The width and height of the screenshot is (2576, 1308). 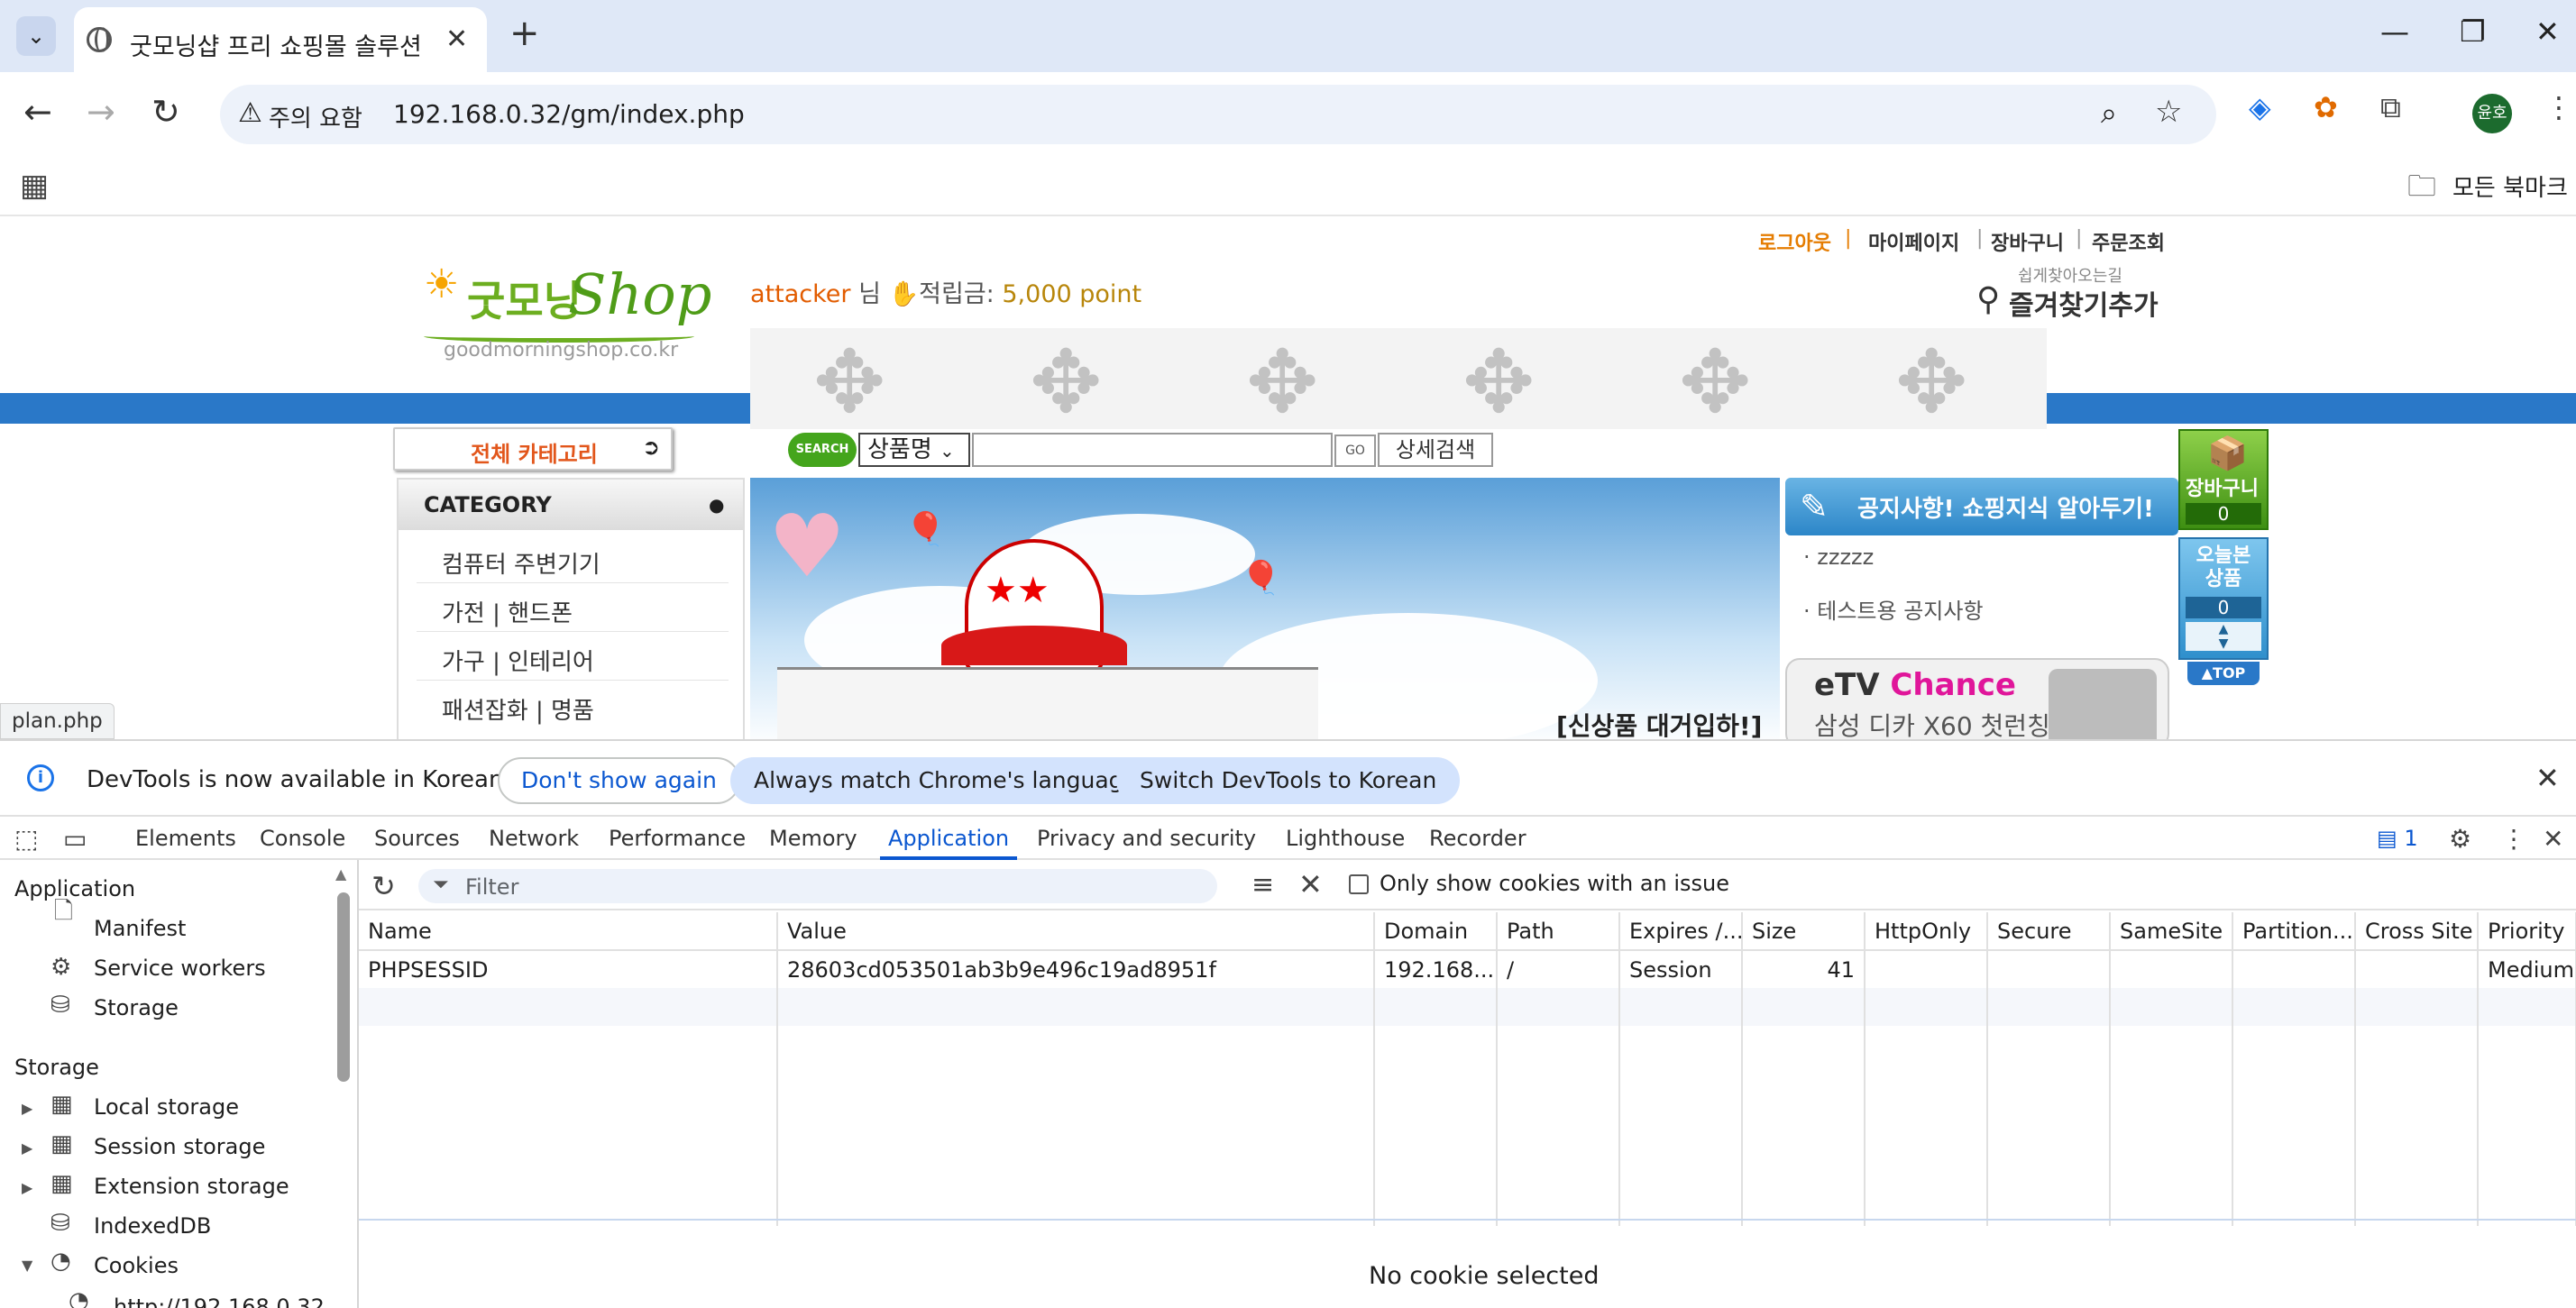 What do you see at coordinates (677, 838) in the screenshot?
I see `tab-performance: Performance` at bounding box center [677, 838].